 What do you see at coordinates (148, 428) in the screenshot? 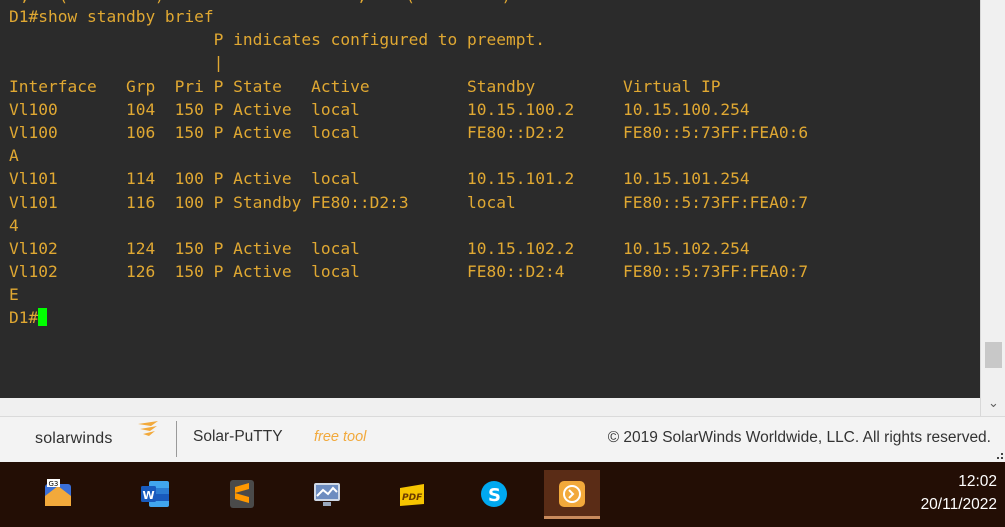
I see `solarwinds-logo-icon` at bounding box center [148, 428].